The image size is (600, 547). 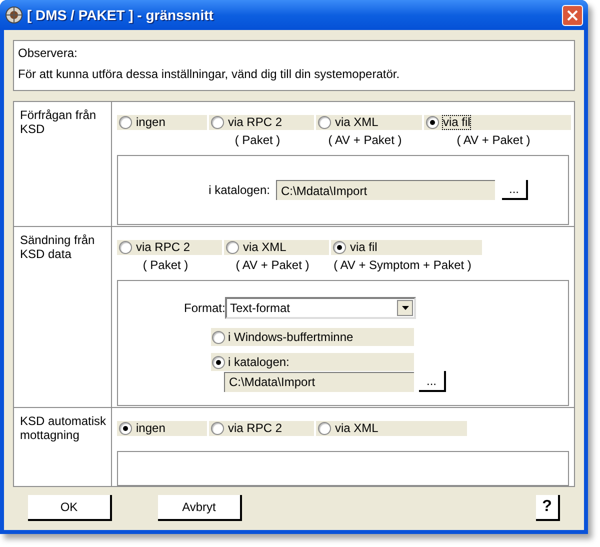 What do you see at coordinates (200, 508) in the screenshot?
I see `dialog-button: Avbryt` at bounding box center [200, 508].